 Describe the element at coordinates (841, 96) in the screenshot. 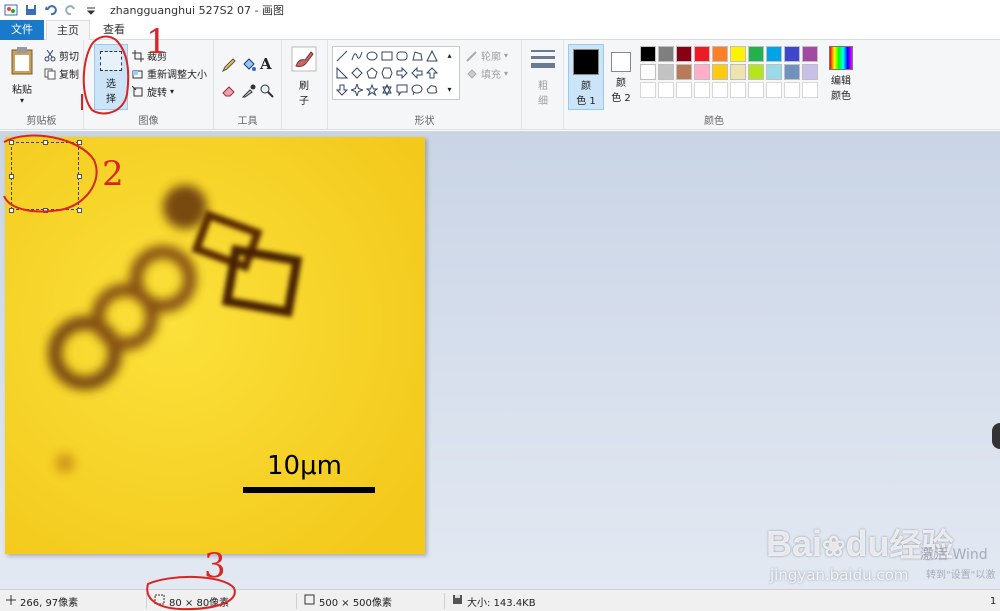

I see `edit-colors-label-2: 颜色` at that location.